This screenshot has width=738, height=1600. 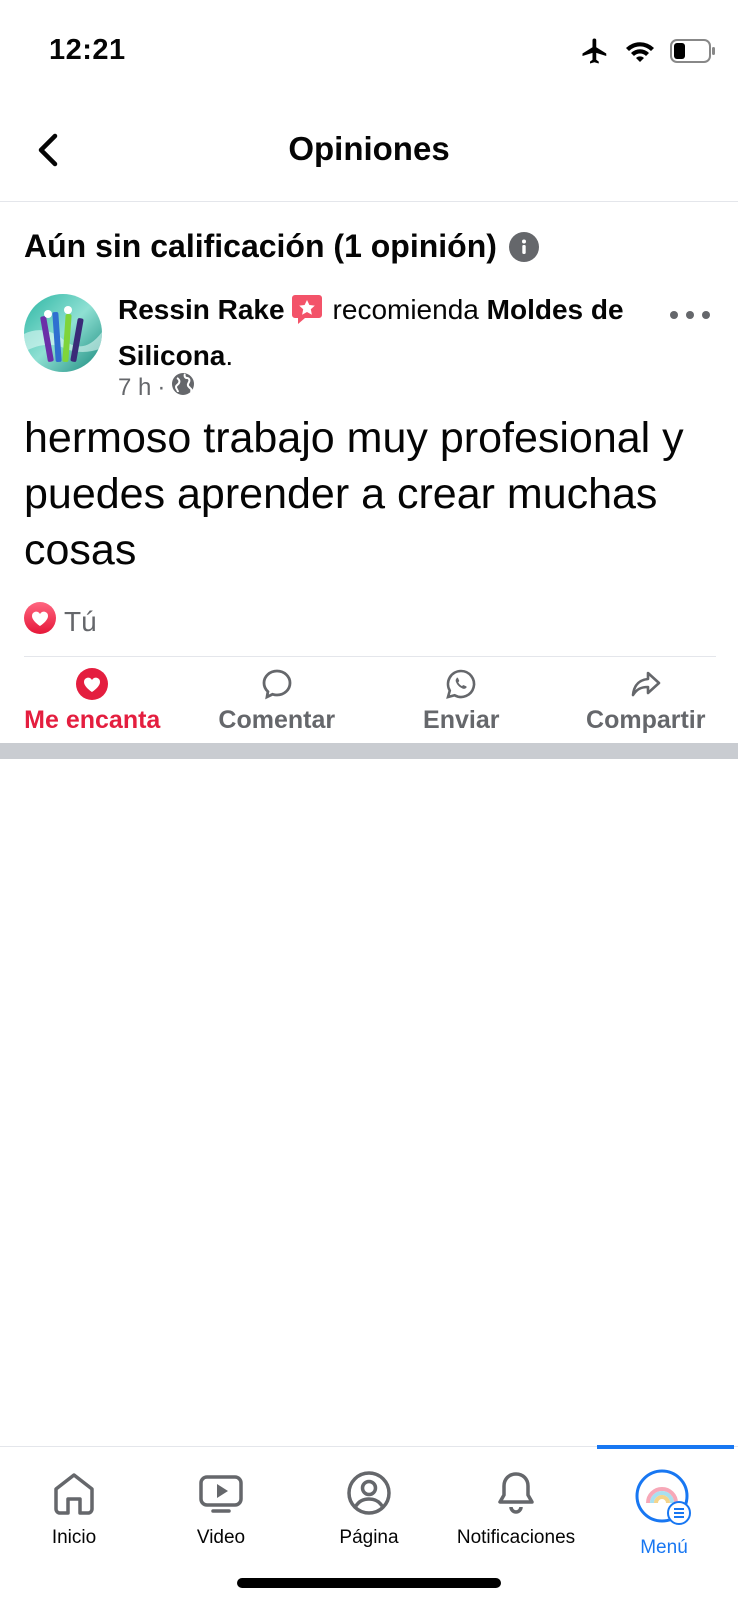 I want to click on tab-inicio: Inicio, so click(x=74, y=1509).